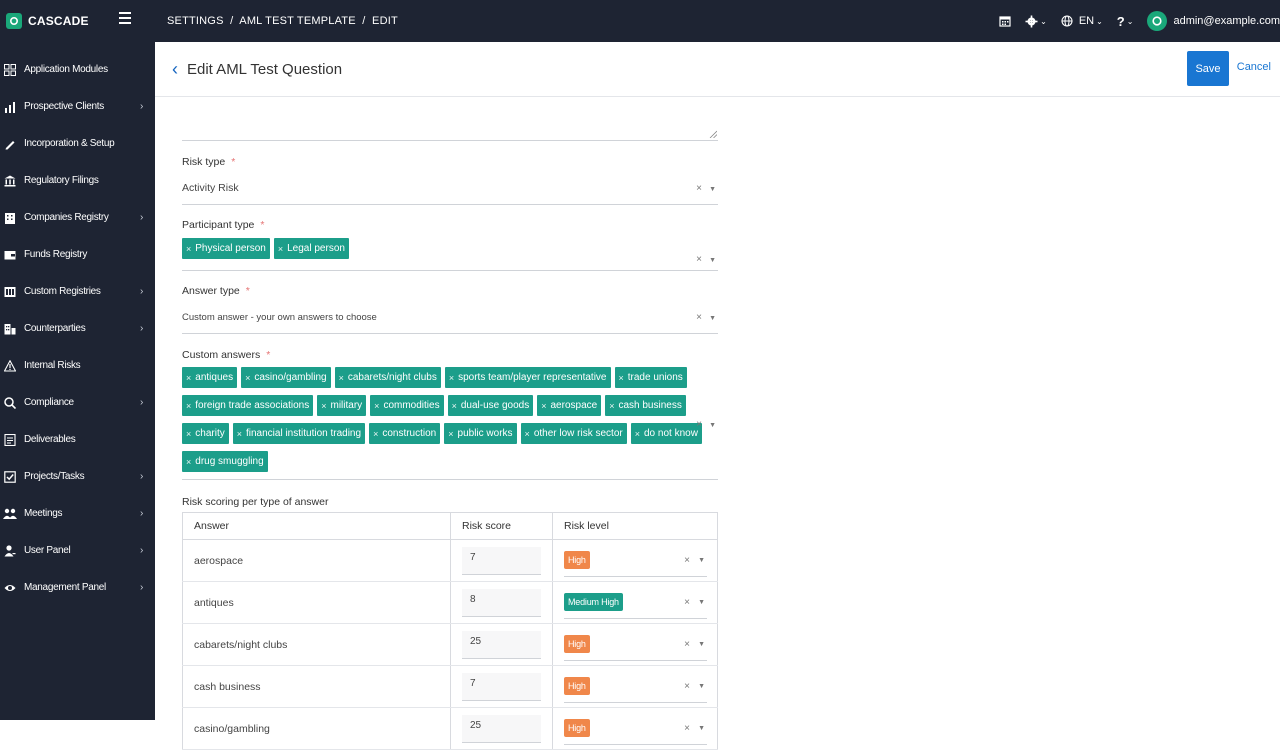 This screenshot has width=1280, height=750. Describe the element at coordinates (713, 134) in the screenshot. I see `resize-handle-icon` at that location.